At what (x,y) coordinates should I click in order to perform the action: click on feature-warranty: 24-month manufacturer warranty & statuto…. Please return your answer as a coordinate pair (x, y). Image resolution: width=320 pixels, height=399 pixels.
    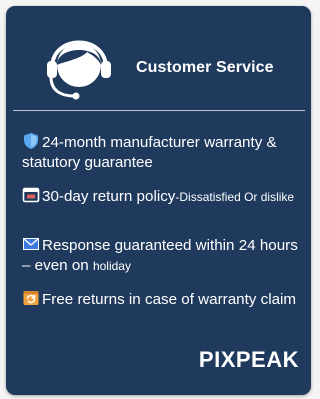
    Looking at the image, I should click on (166, 159).